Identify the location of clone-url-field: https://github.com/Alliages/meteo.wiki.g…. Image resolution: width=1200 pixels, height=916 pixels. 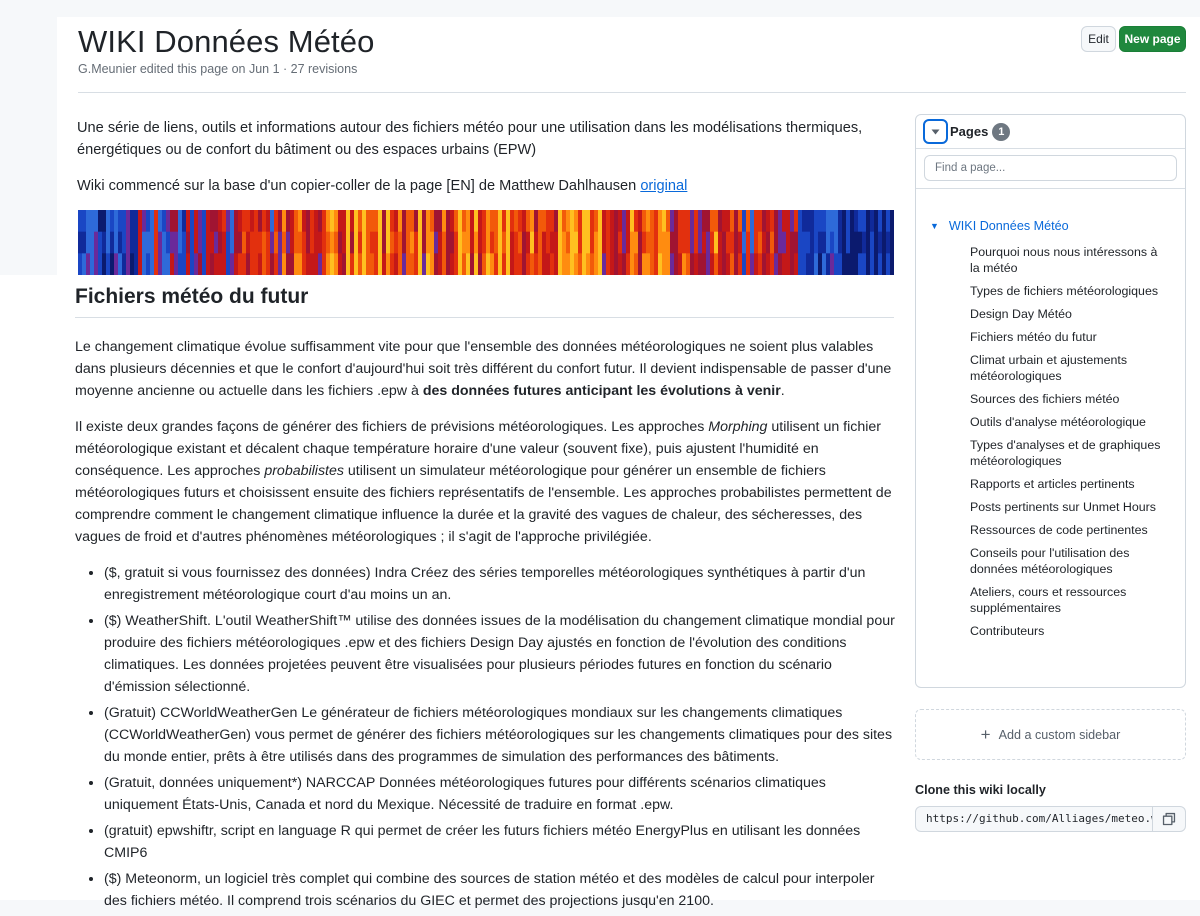
(1034, 819).